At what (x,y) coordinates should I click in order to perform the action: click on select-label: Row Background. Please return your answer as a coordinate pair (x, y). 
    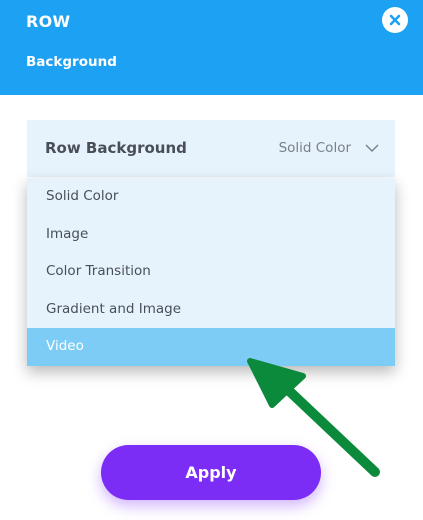
    Looking at the image, I should click on (116, 148).